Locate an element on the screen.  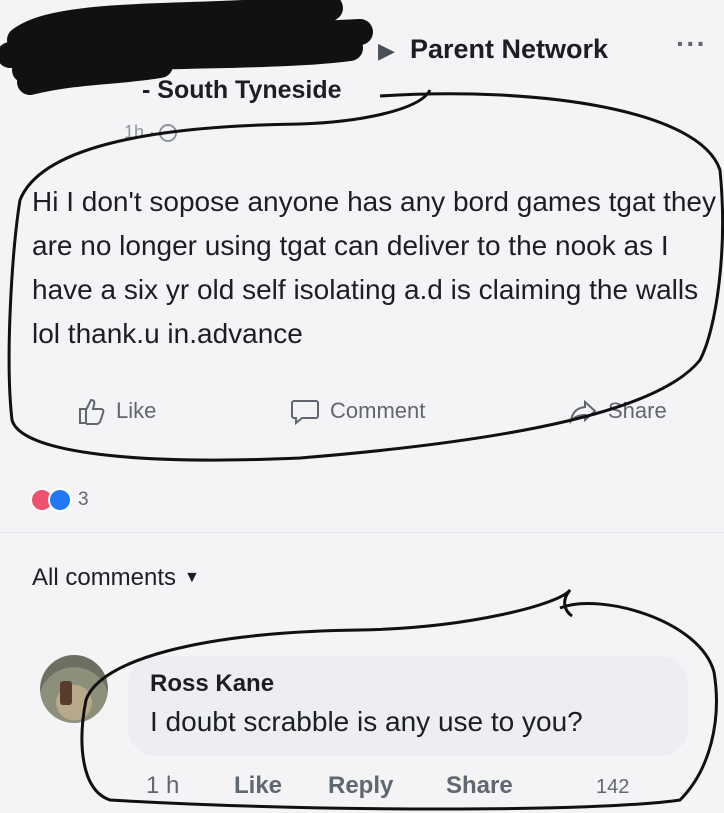
reaction-summary: 3 is located at coordinates (59, 500).